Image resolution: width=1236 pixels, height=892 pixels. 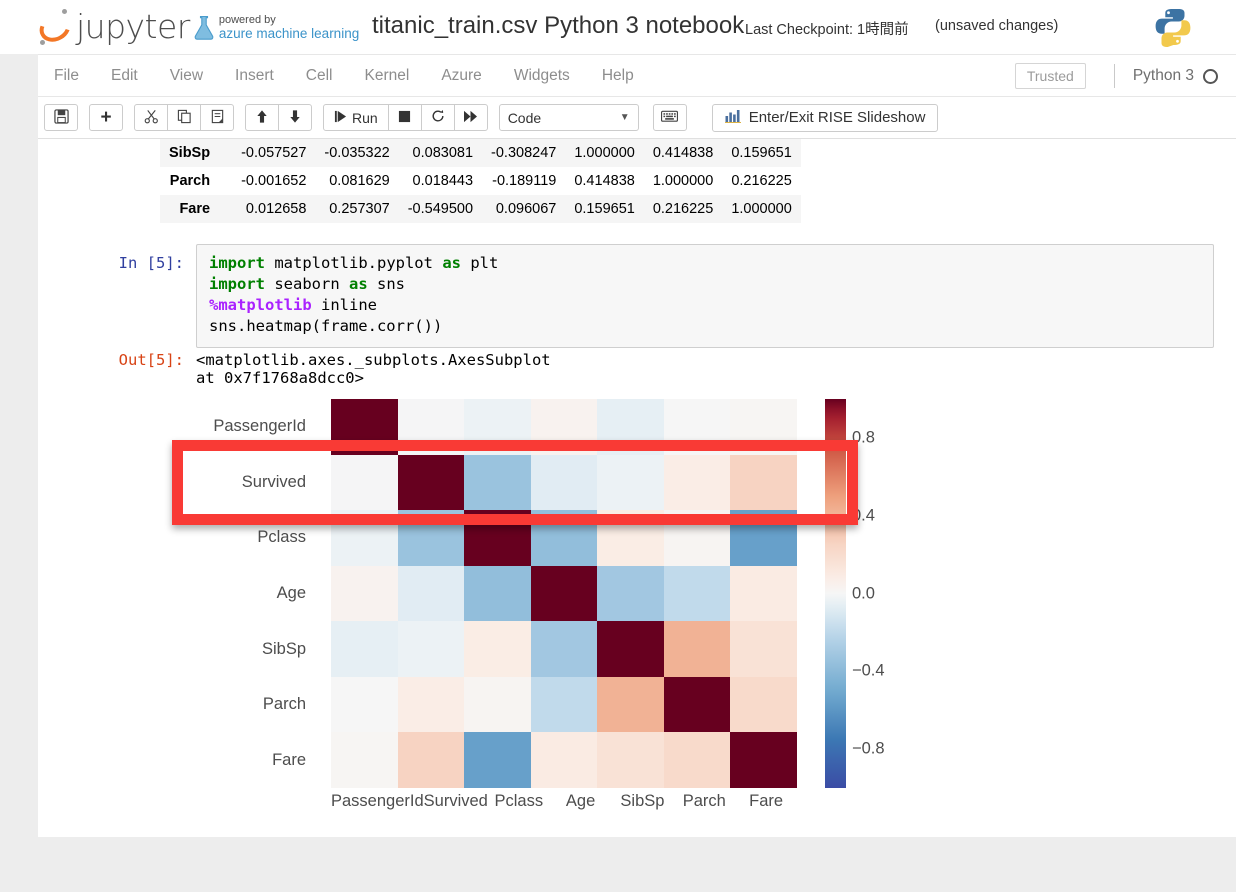 I want to click on jupyter-mark-icon, so click(x=55, y=27).